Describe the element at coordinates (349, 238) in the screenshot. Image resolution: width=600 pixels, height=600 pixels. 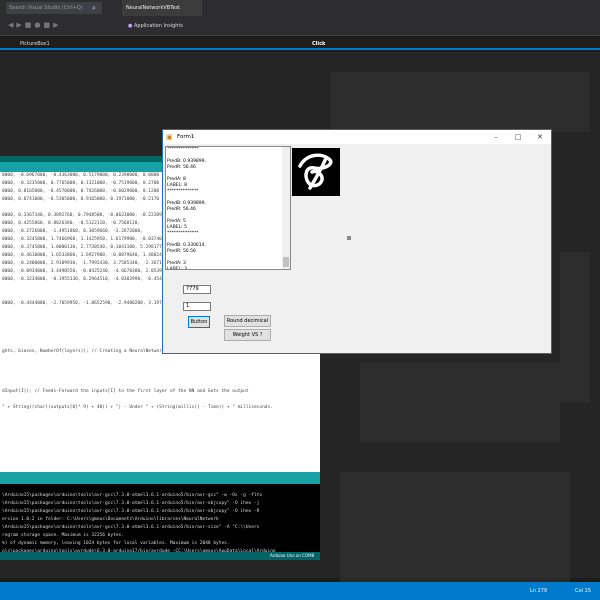
I see `small-panel` at that location.